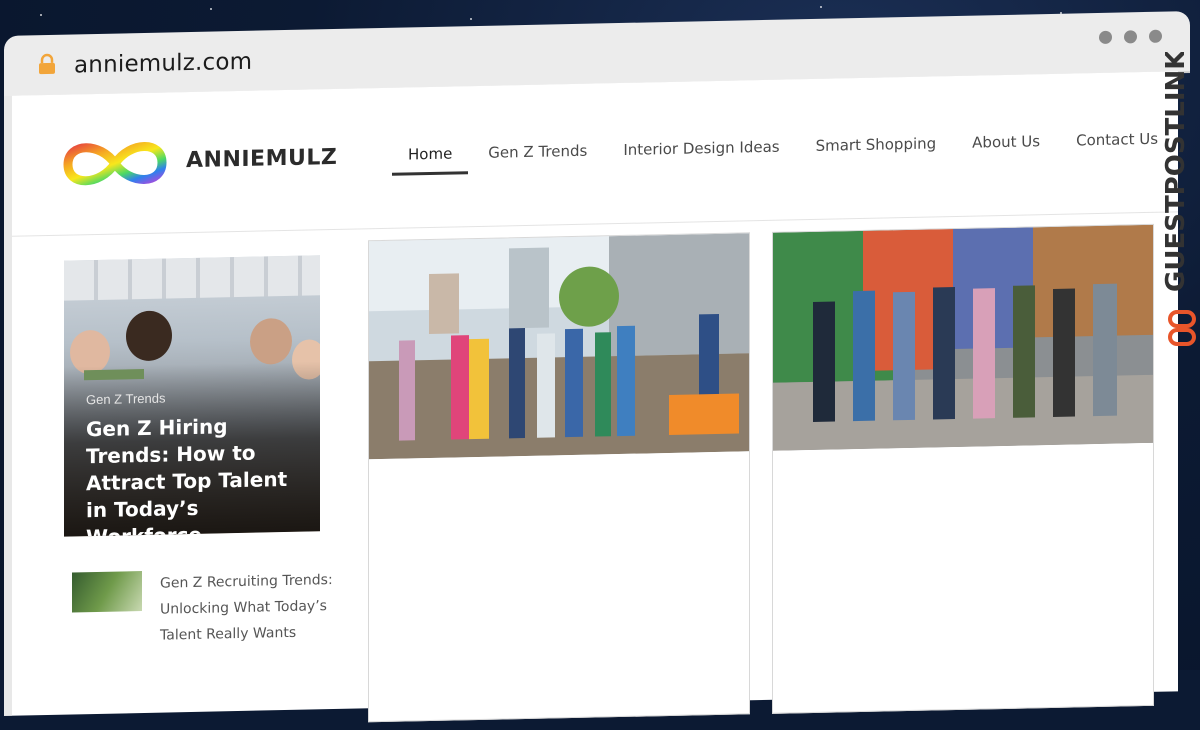 The width and height of the screenshot is (1200, 730). I want to click on nav-about-us: About Us, so click(1006, 147).